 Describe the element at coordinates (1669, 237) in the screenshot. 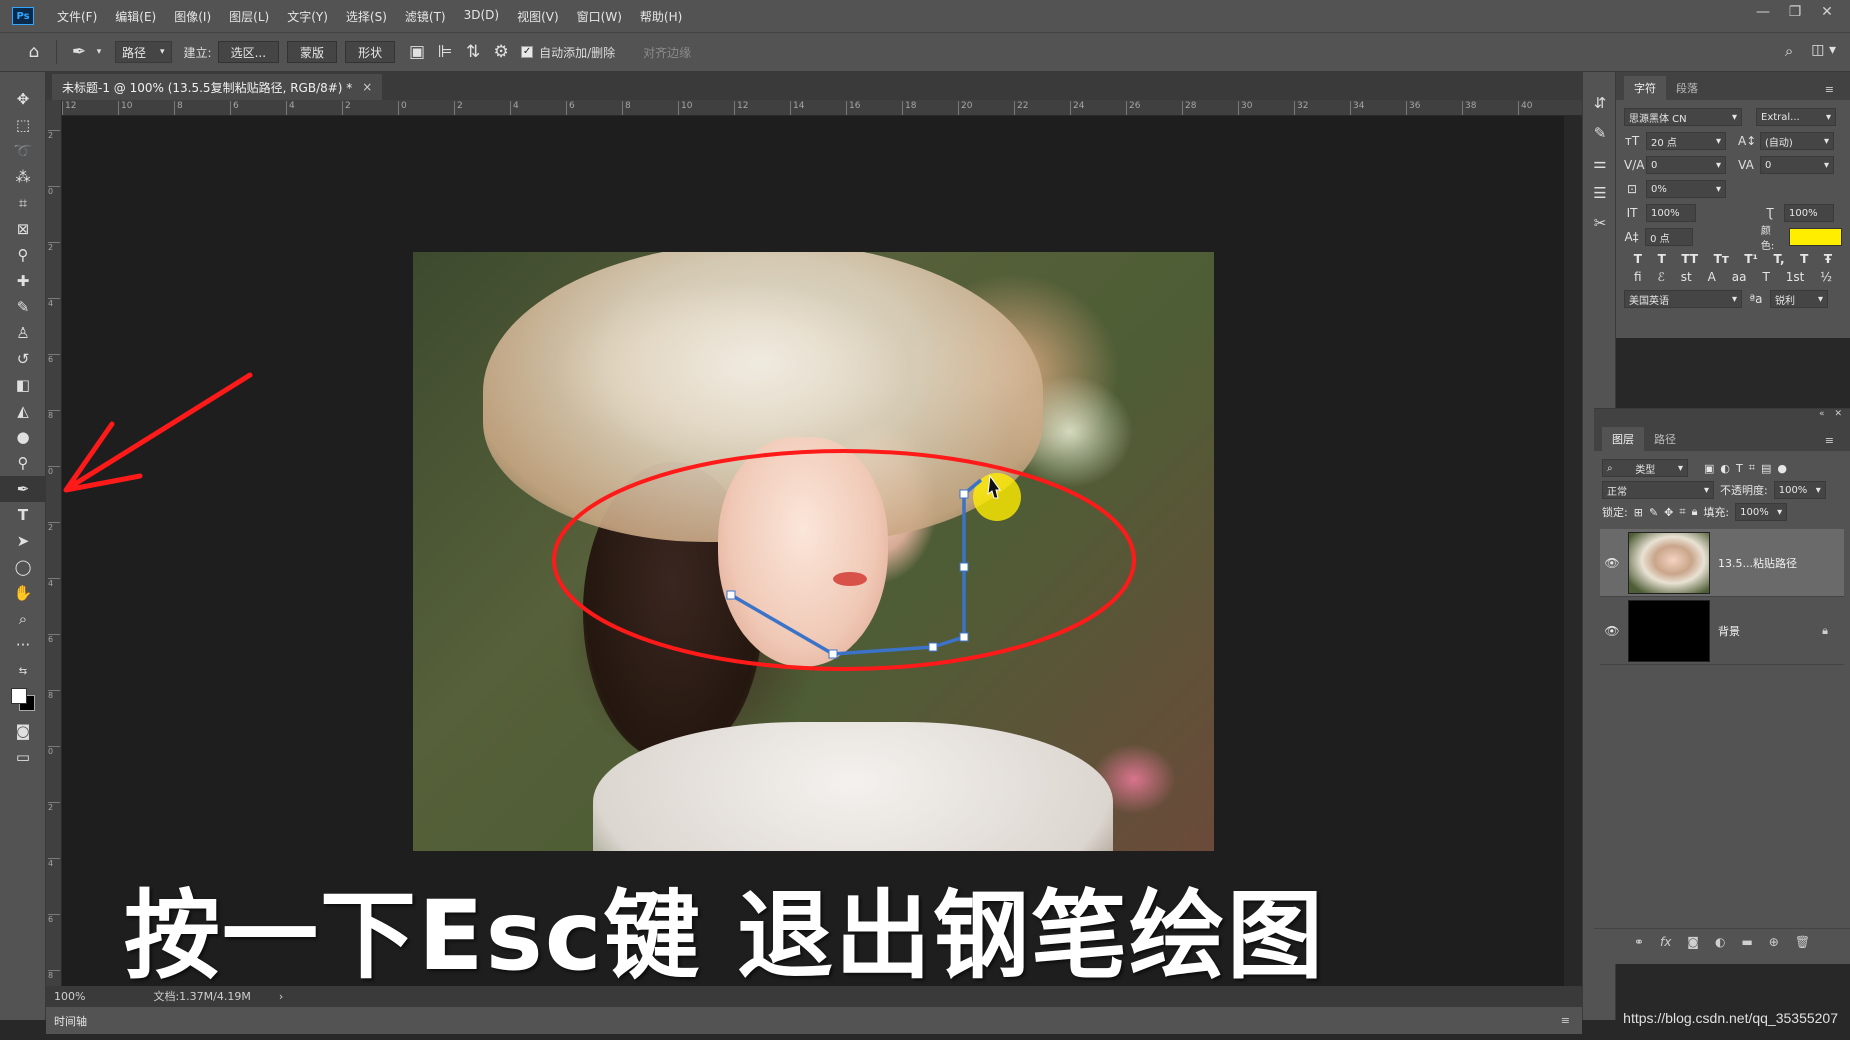

I see `baseline-shift-field: 0 点` at that location.